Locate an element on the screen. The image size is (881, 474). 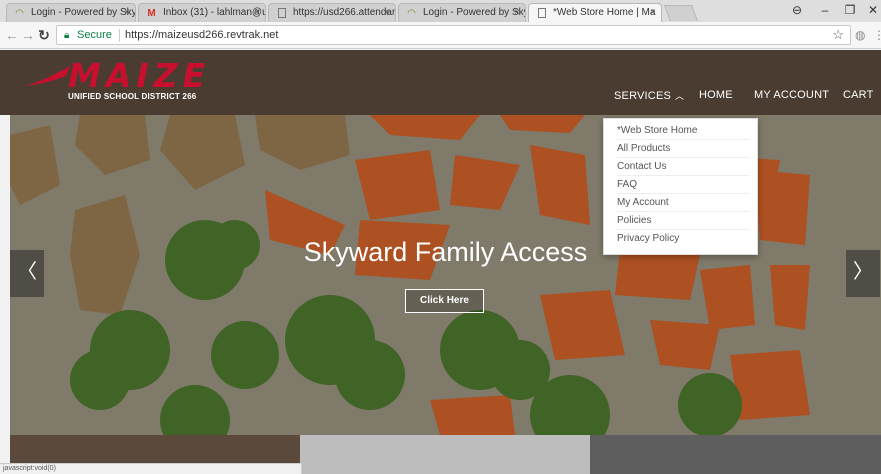
bookmark-star-icon: ☆ is located at coordinates (838, 35).